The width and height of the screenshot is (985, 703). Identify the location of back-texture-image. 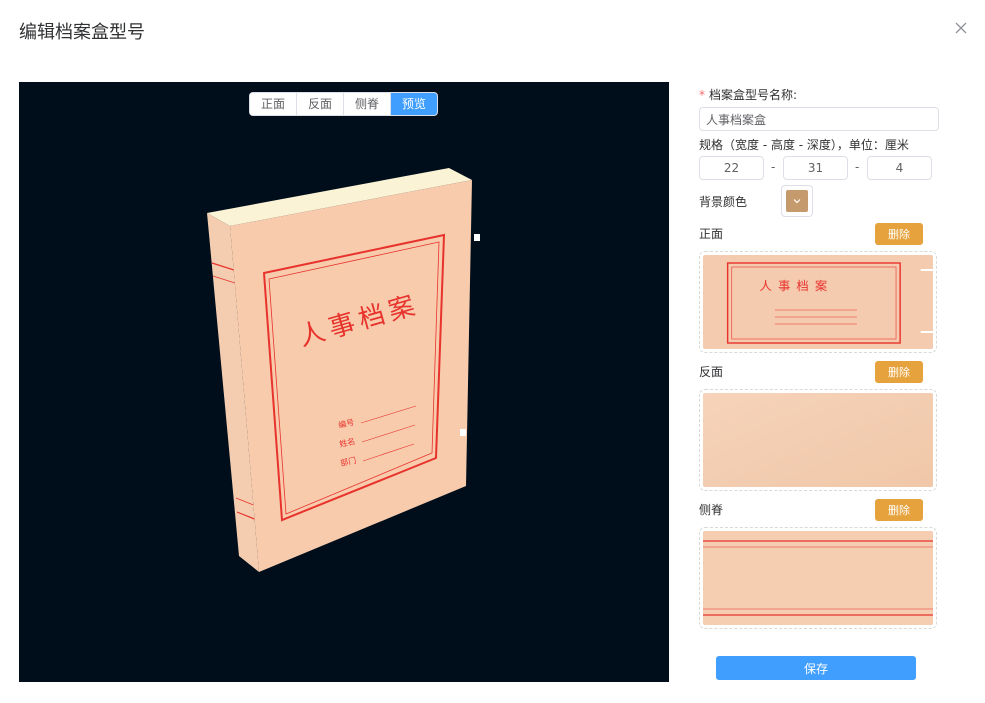
(818, 440).